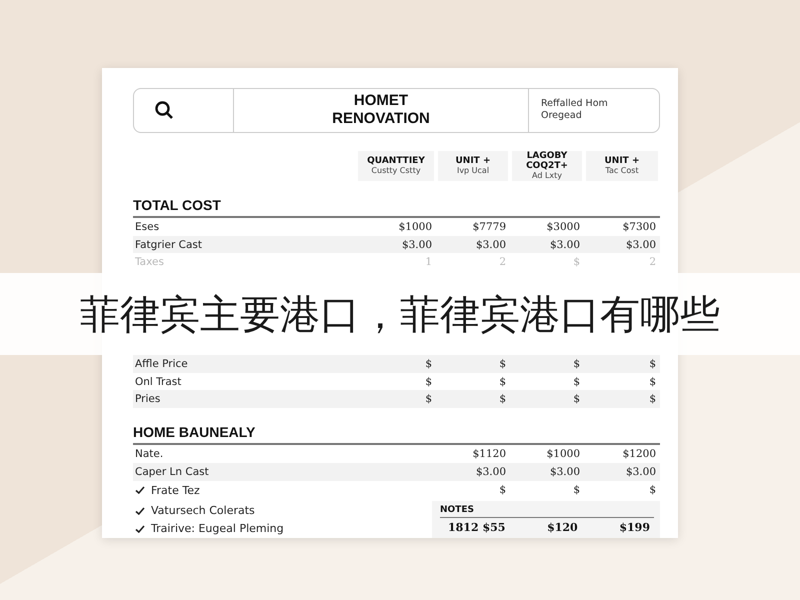 Image resolution: width=800 pixels, height=600 pixels. I want to click on row-label: Caper Ln Cast, so click(172, 472).